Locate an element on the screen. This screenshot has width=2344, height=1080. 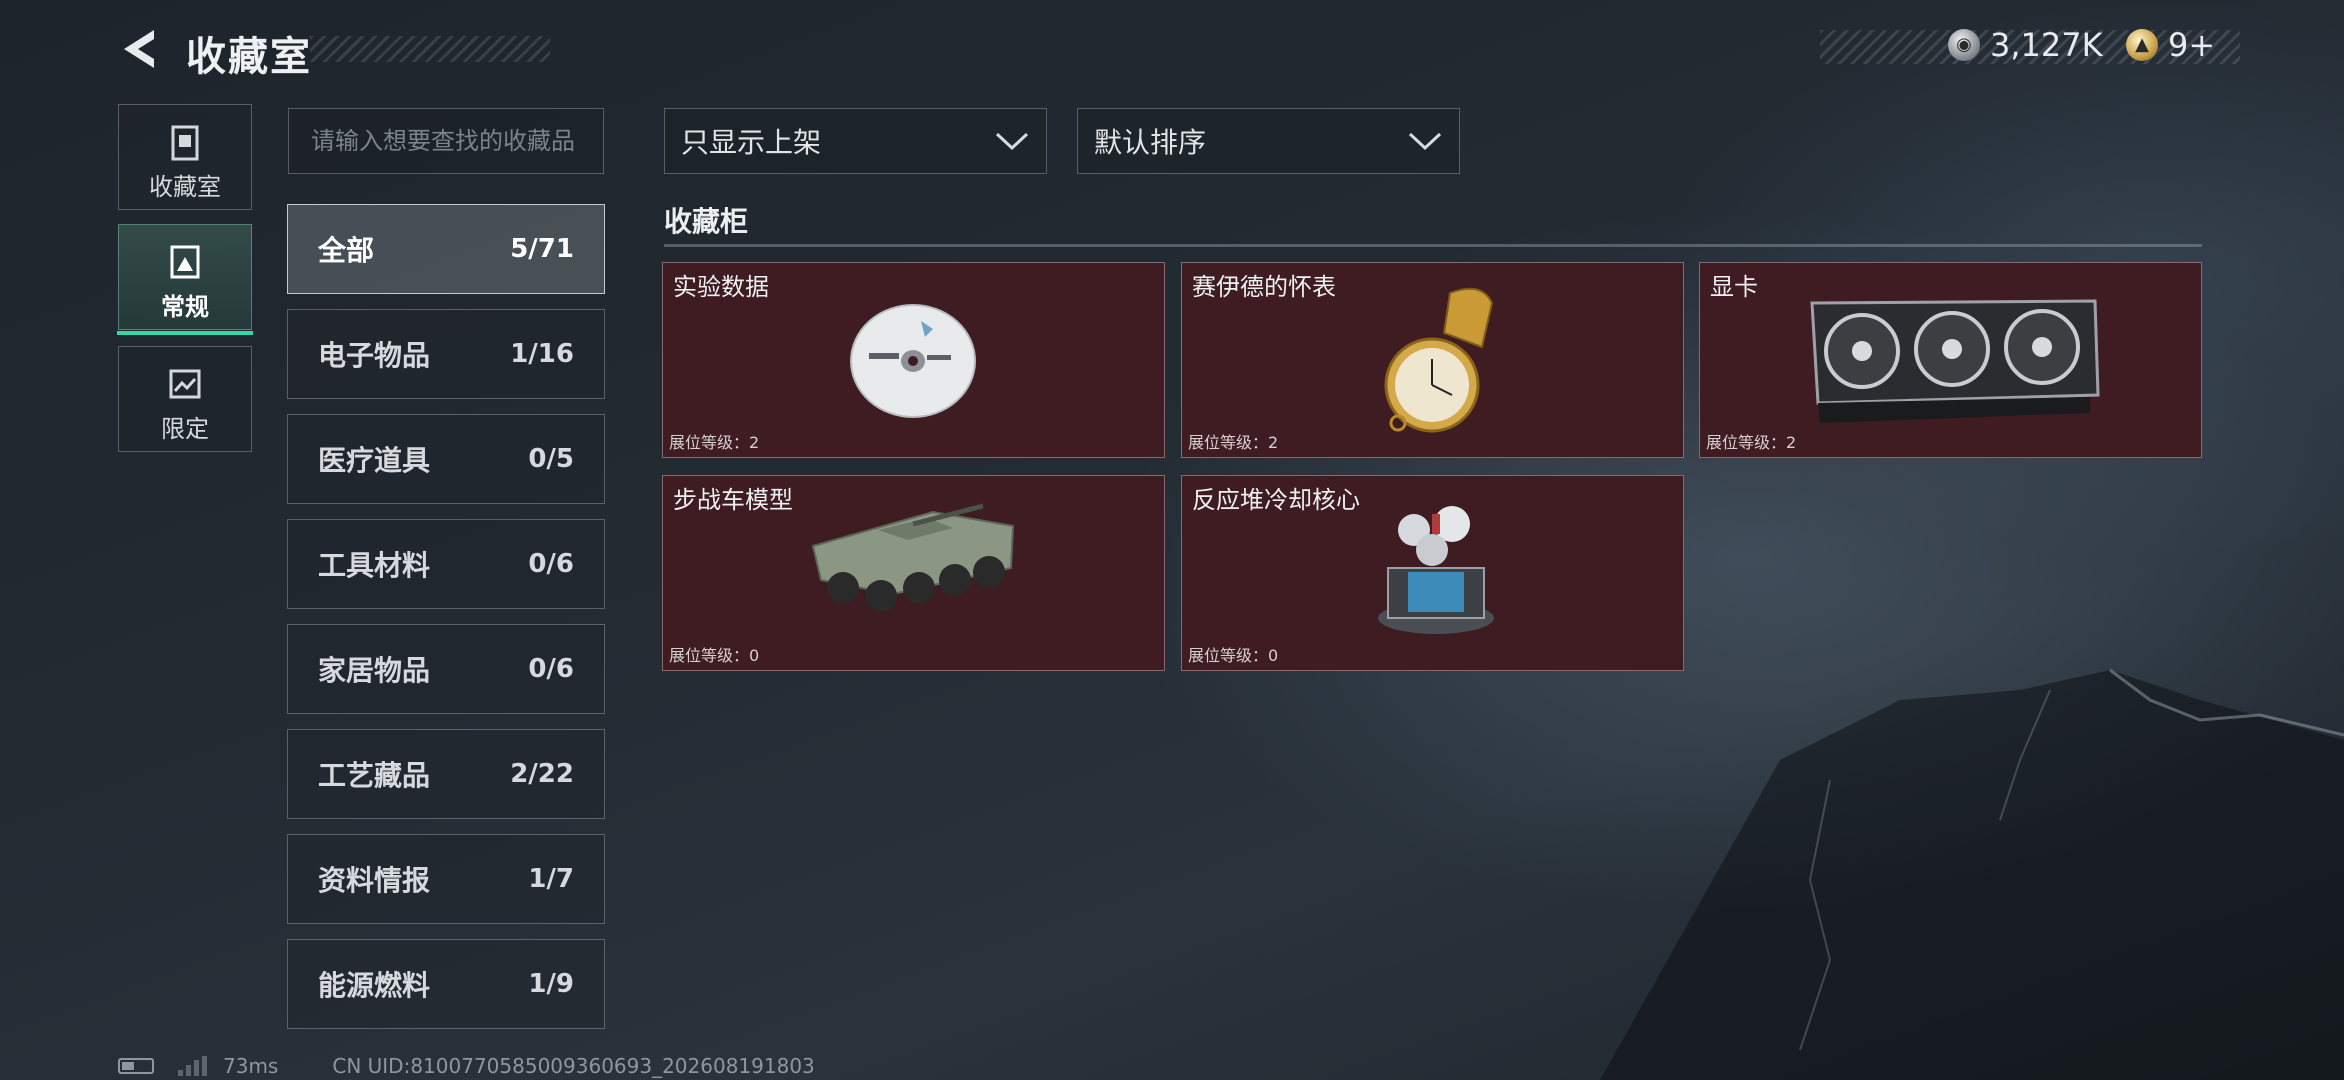
side-tab-label: 收藏室 is located at coordinates (185, 187).